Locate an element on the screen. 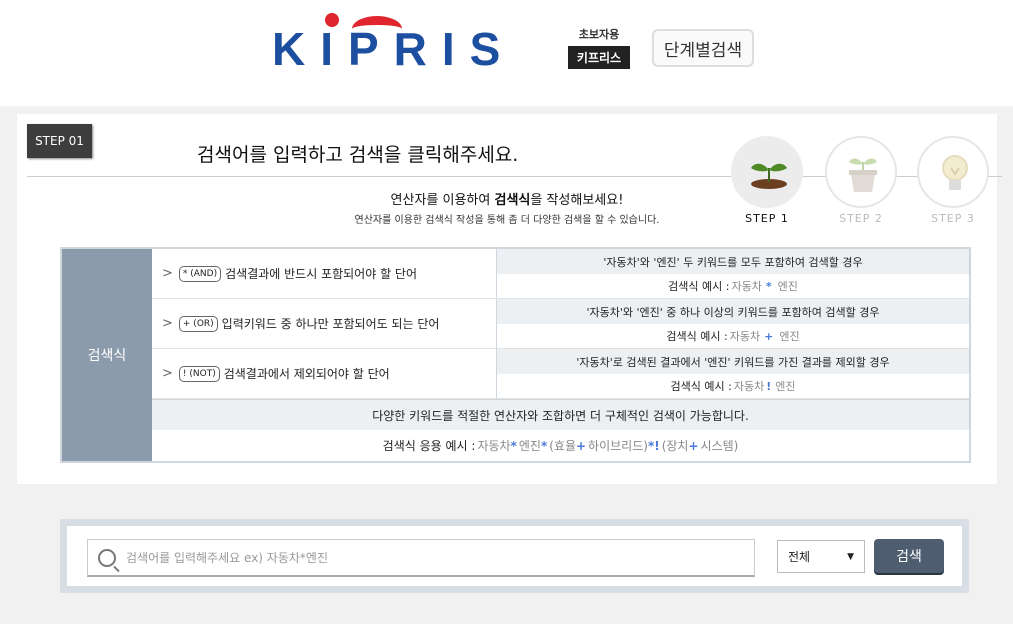  subtitle-suffix: 을 작성해보세요! is located at coordinates (577, 200).